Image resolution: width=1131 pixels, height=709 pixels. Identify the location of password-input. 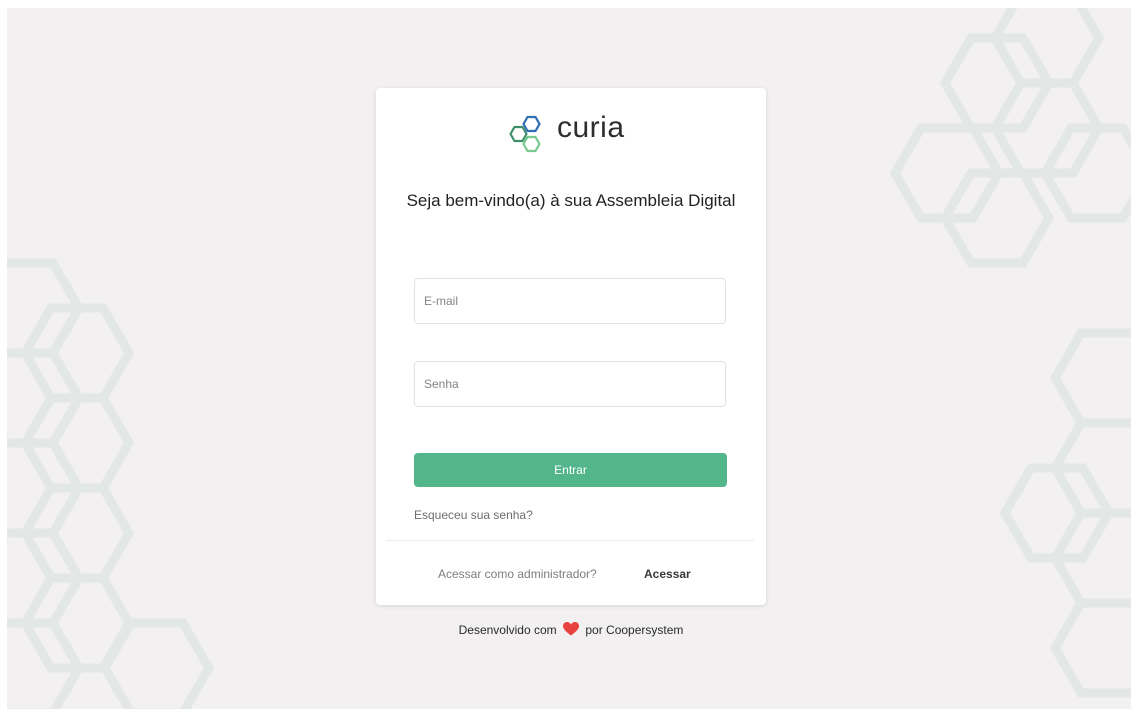
(570, 384).